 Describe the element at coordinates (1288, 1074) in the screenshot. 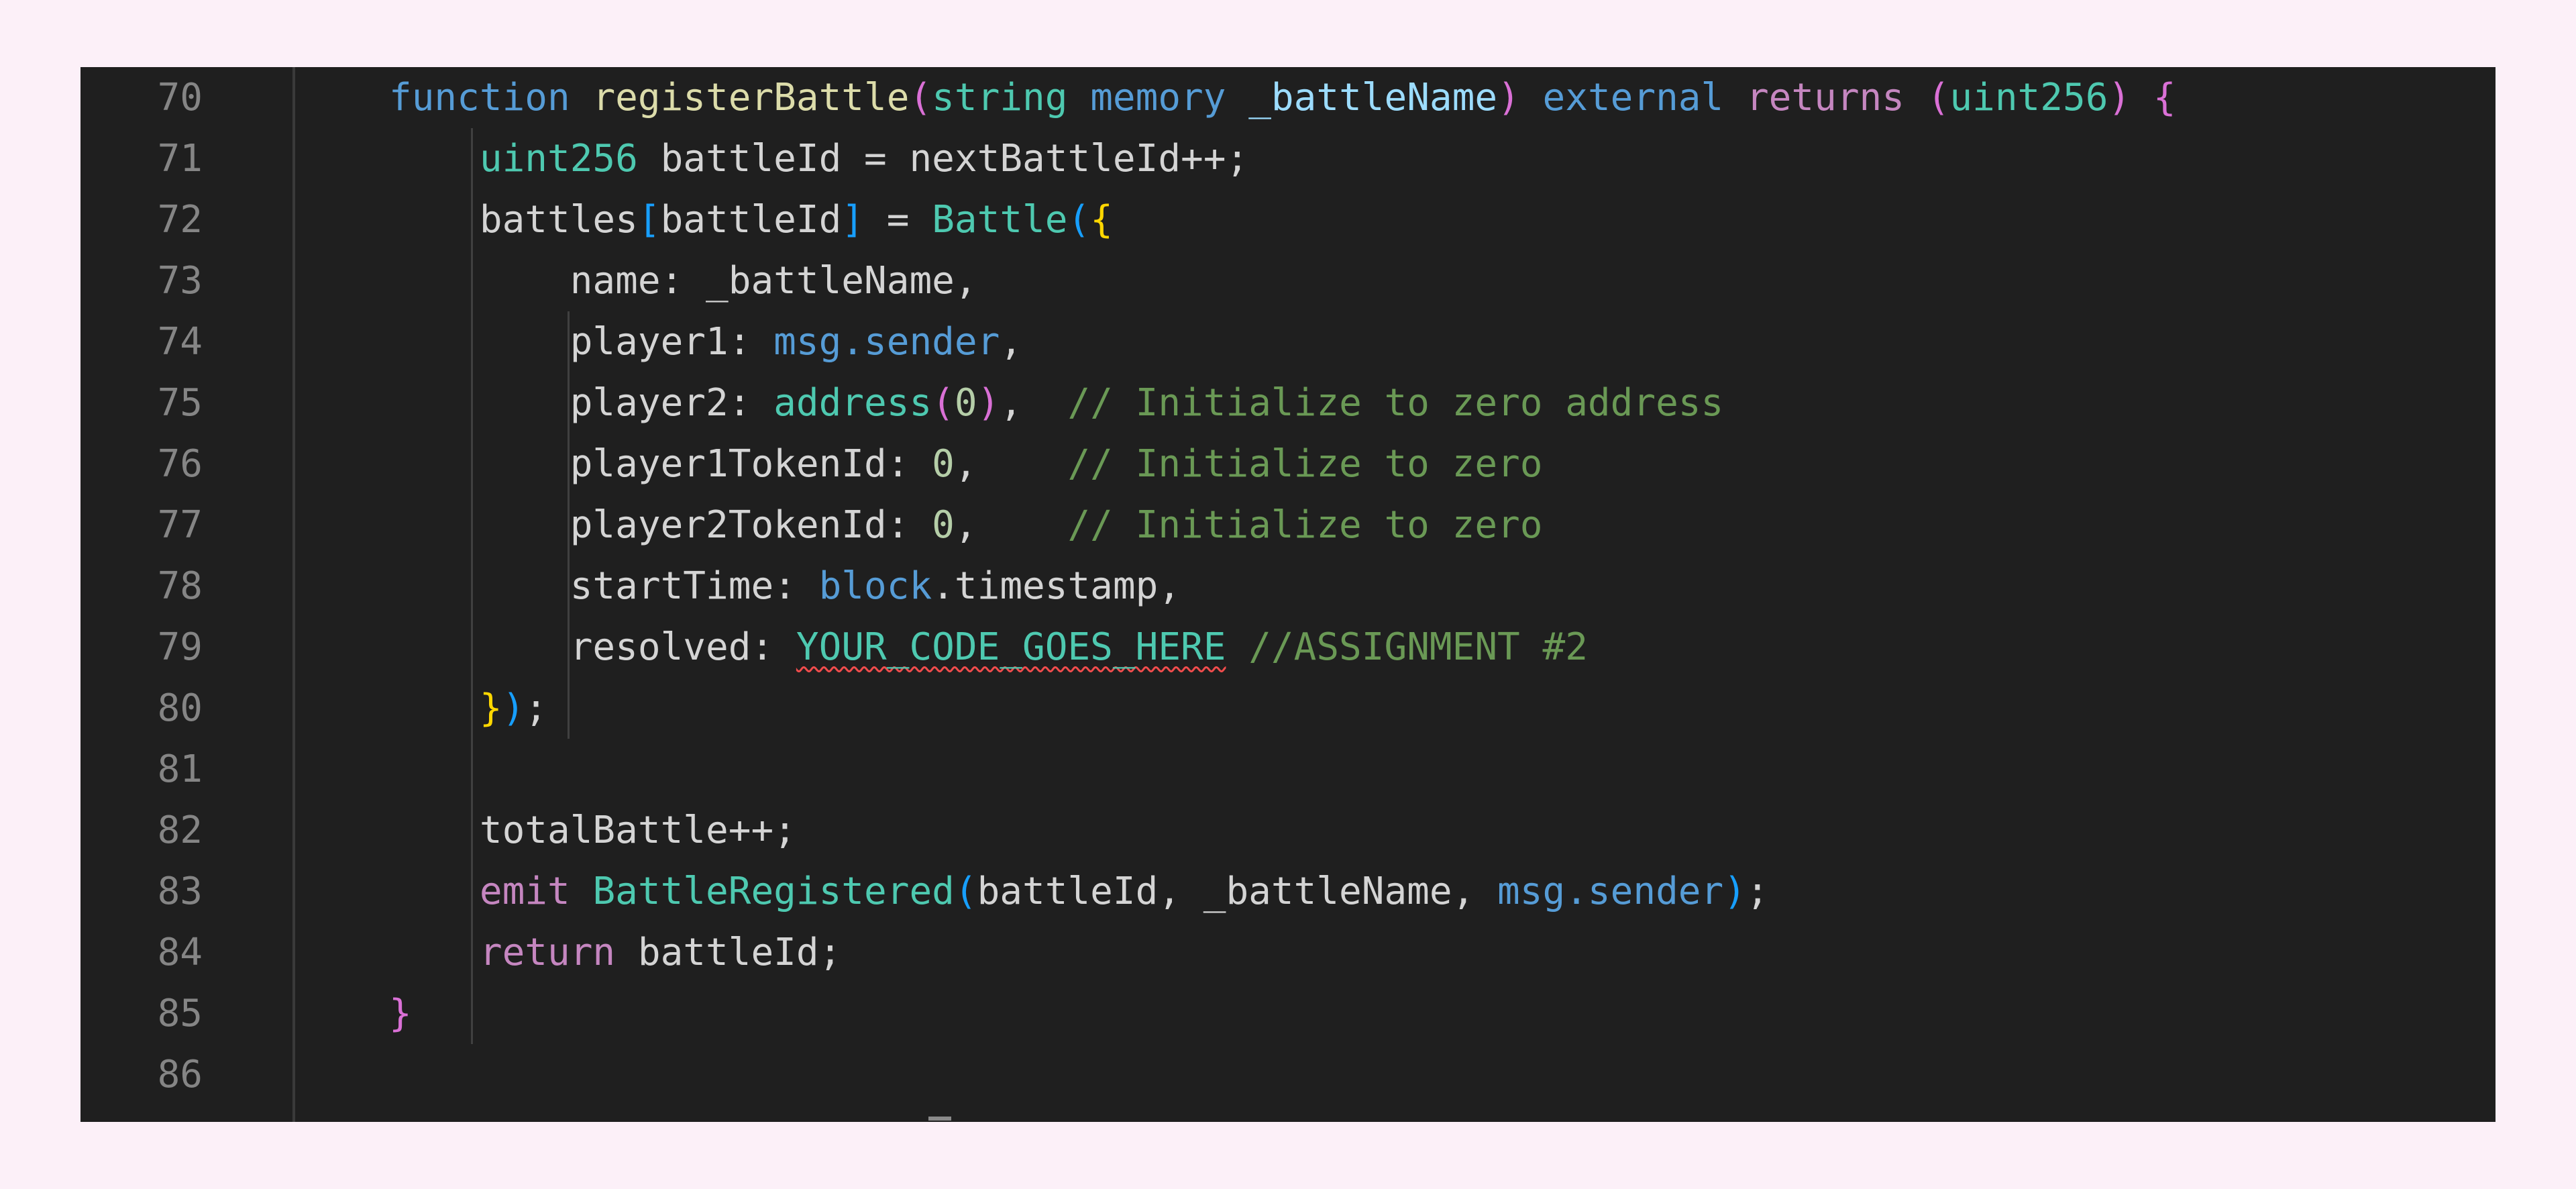

I see `code-line-86: 86` at that location.